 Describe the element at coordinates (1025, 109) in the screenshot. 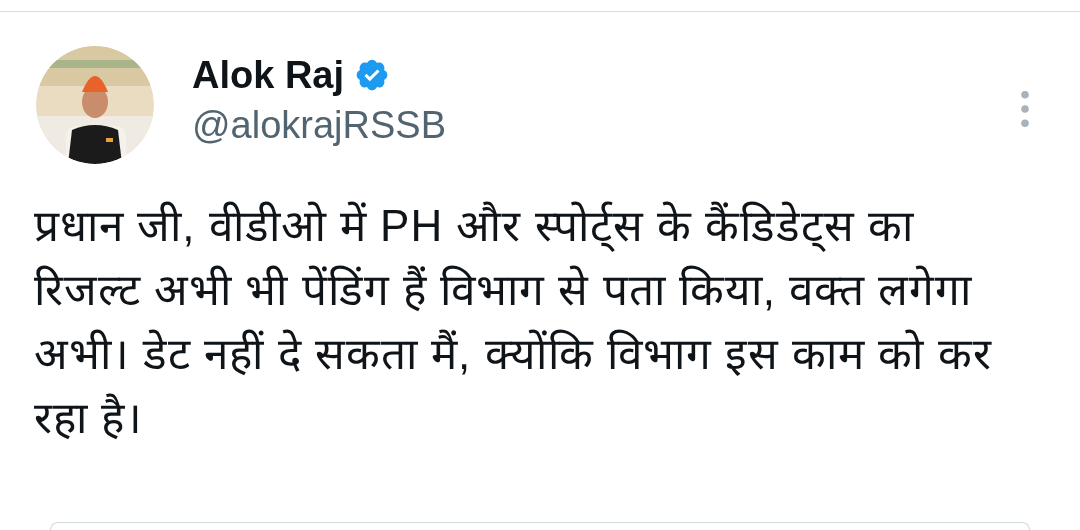

I see `more-options-icon` at that location.